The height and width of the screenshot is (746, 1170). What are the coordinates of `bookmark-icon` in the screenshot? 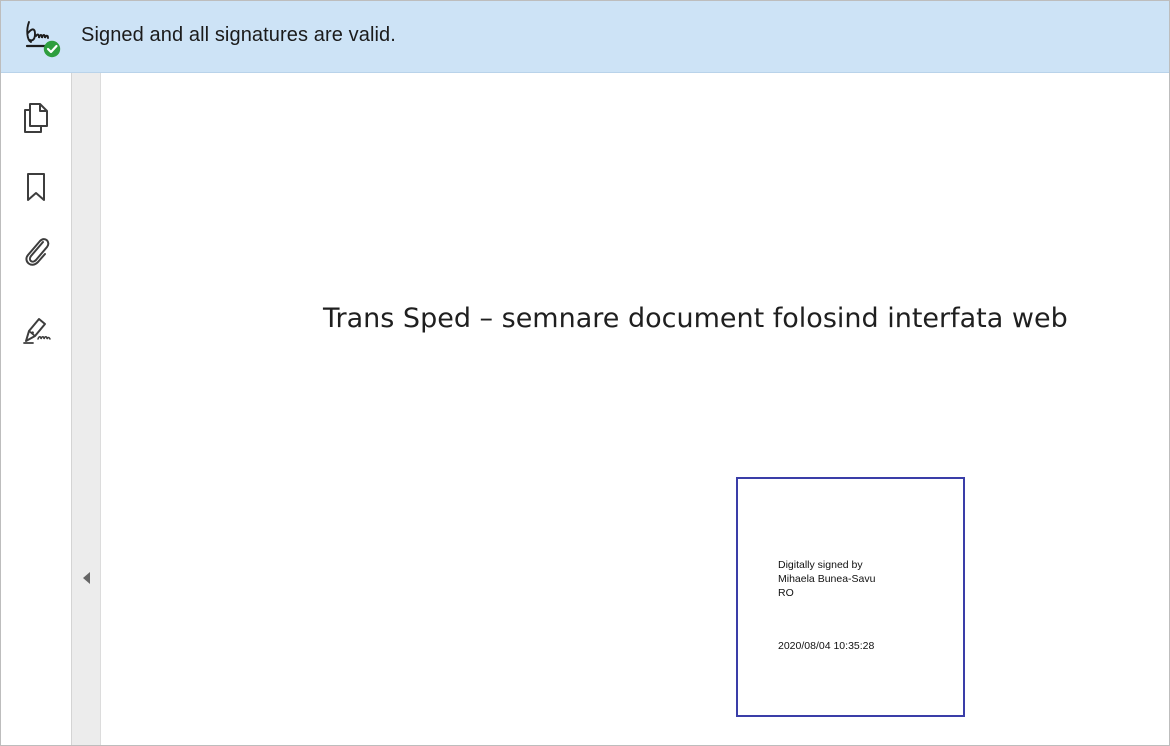 It's located at (36, 191).